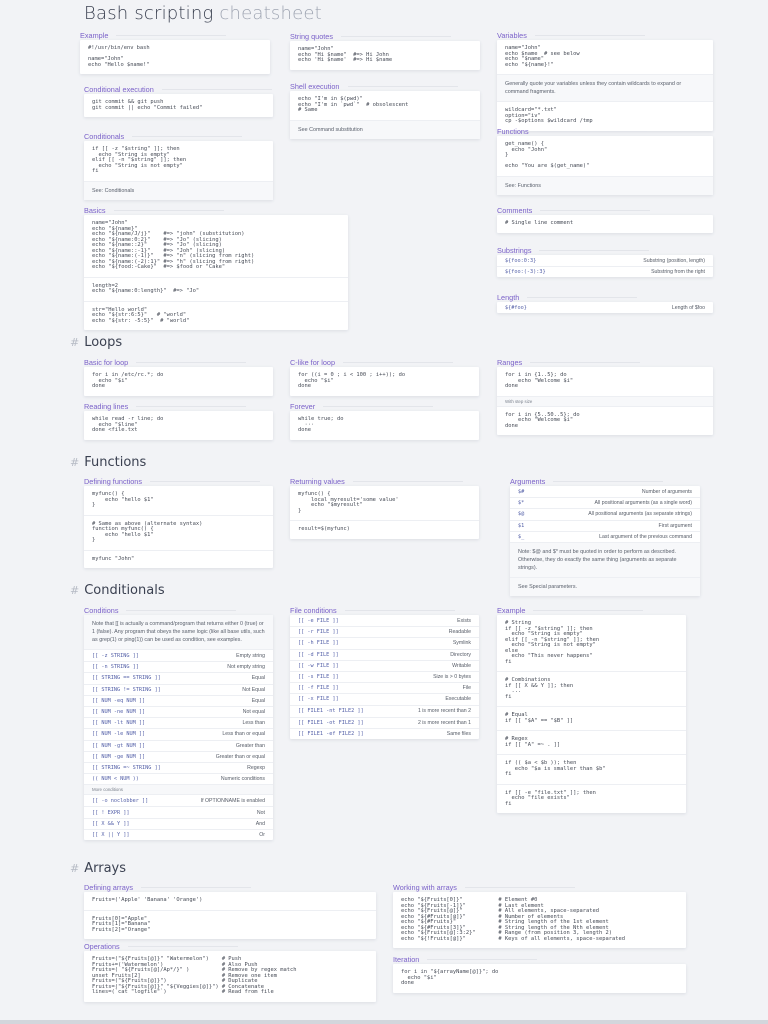 The height and width of the screenshot is (1024, 768). Describe the element at coordinates (111, 812) in the screenshot. I see `syntax: [[ ! EXPR ]]` at that location.